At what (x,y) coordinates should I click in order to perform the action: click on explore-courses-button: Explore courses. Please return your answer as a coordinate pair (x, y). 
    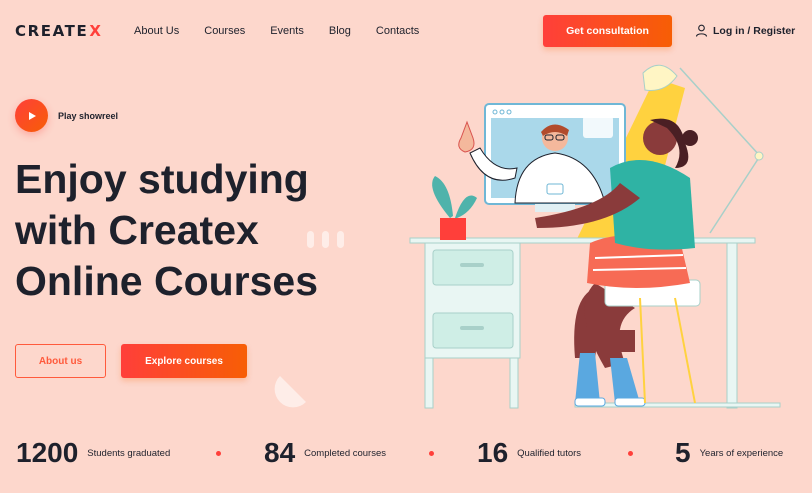
    Looking at the image, I should click on (184, 361).